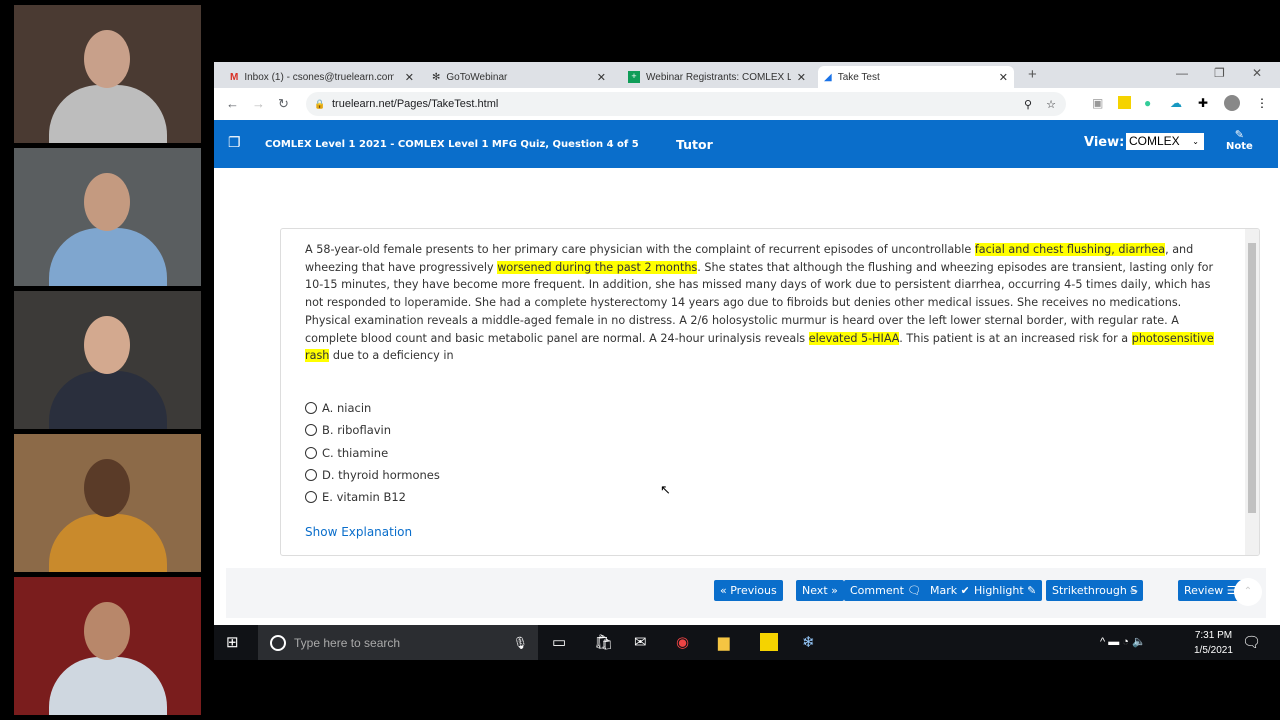  What do you see at coordinates (322, 77) in the screenshot?
I see `tab-gmail: M Inbox (1) - csones@truelearn.com ✕` at bounding box center [322, 77].